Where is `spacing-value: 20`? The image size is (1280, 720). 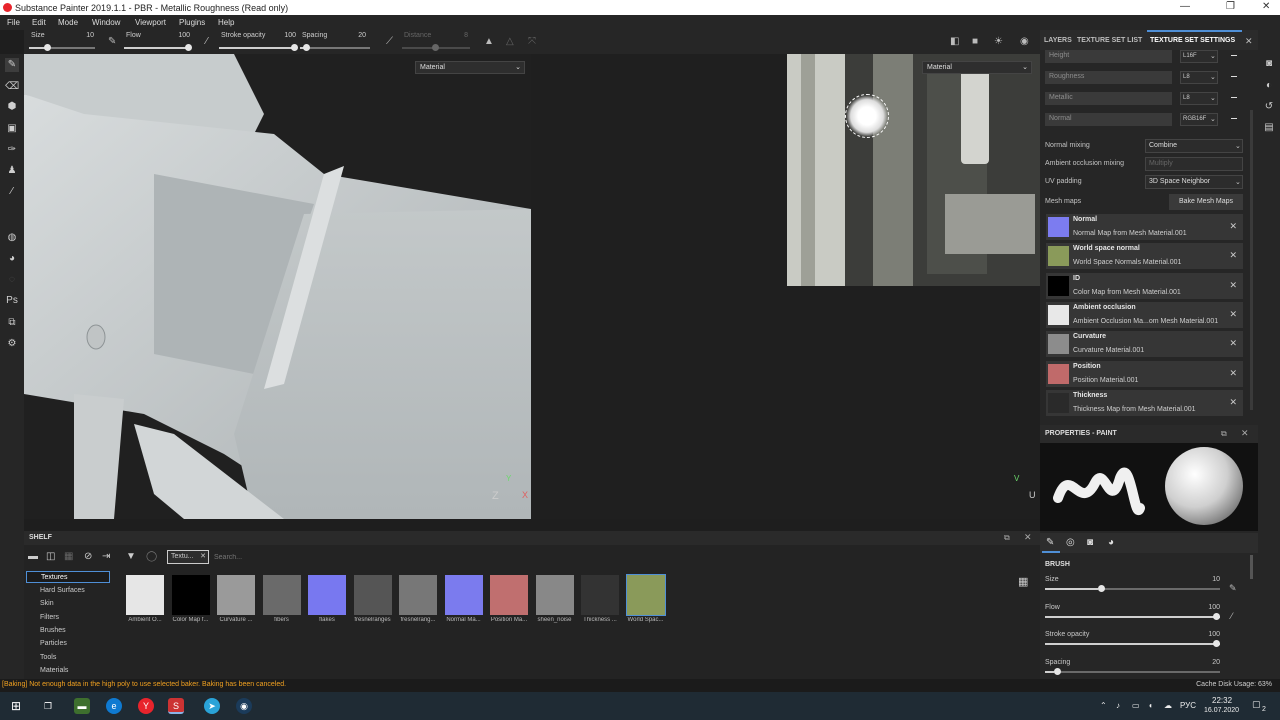
spacing-value: 20 is located at coordinates (354, 35).